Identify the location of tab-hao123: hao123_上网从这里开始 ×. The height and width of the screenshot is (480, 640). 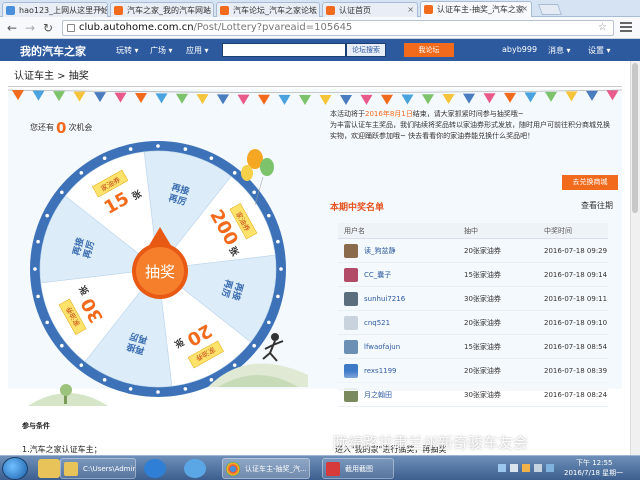
(55, 9).